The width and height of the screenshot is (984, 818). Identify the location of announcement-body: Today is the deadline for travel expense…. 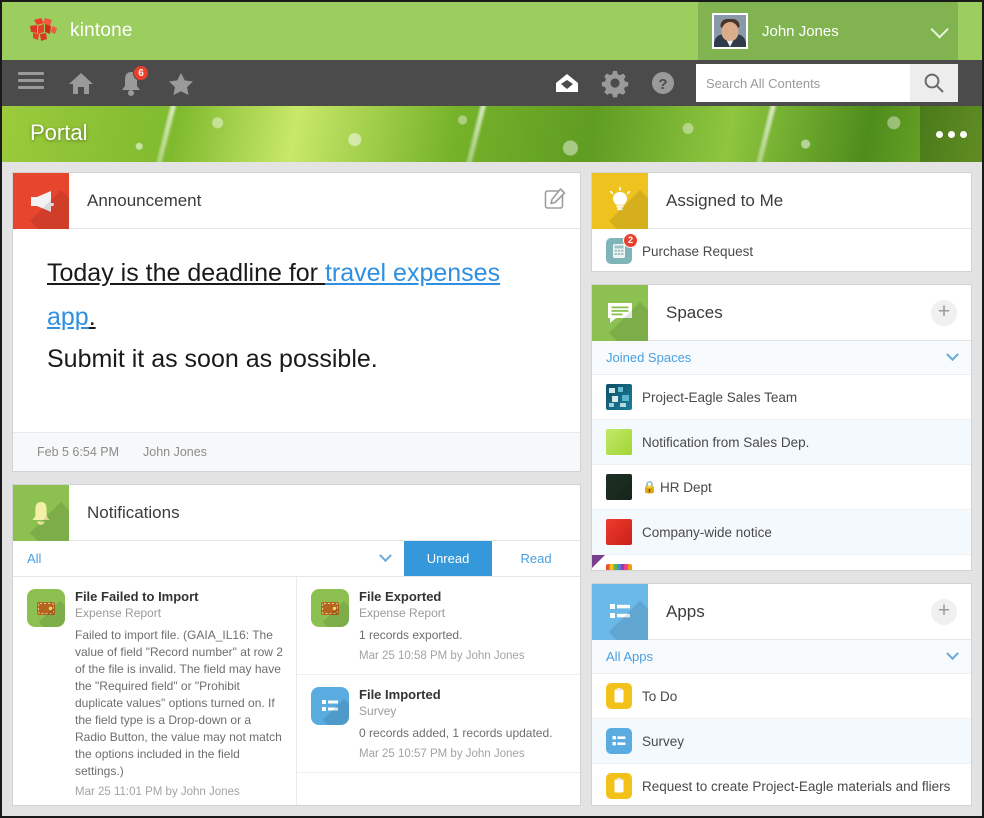
(296, 330).